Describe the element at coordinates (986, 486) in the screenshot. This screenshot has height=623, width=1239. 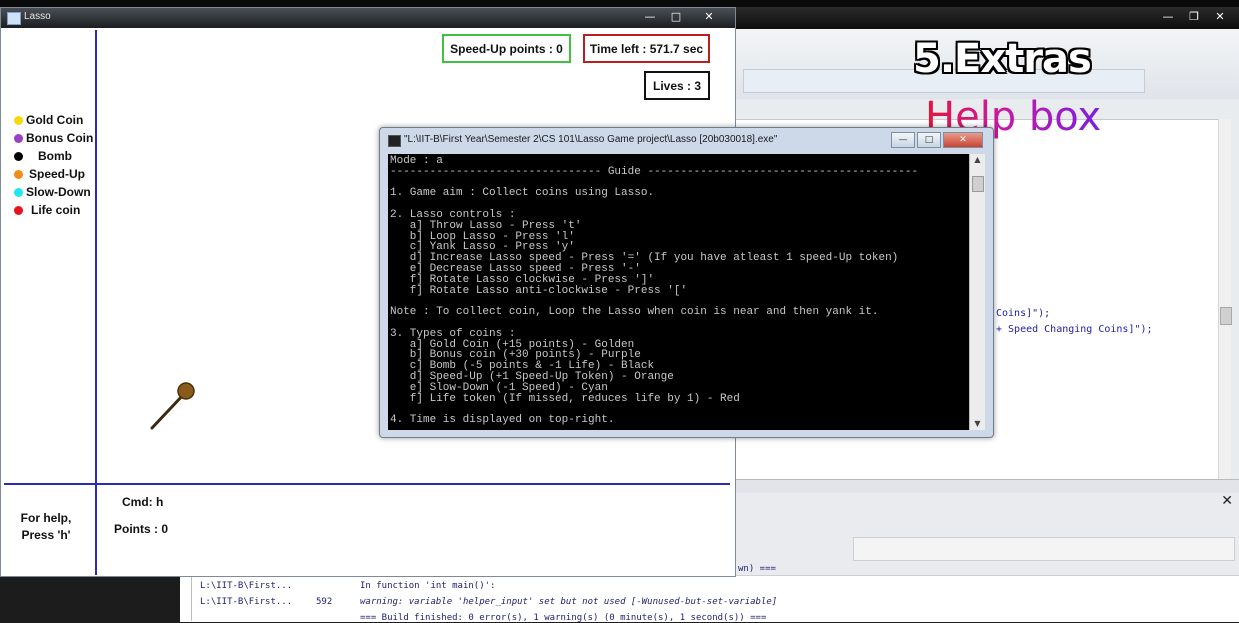
I see `ide-separator` at that location.